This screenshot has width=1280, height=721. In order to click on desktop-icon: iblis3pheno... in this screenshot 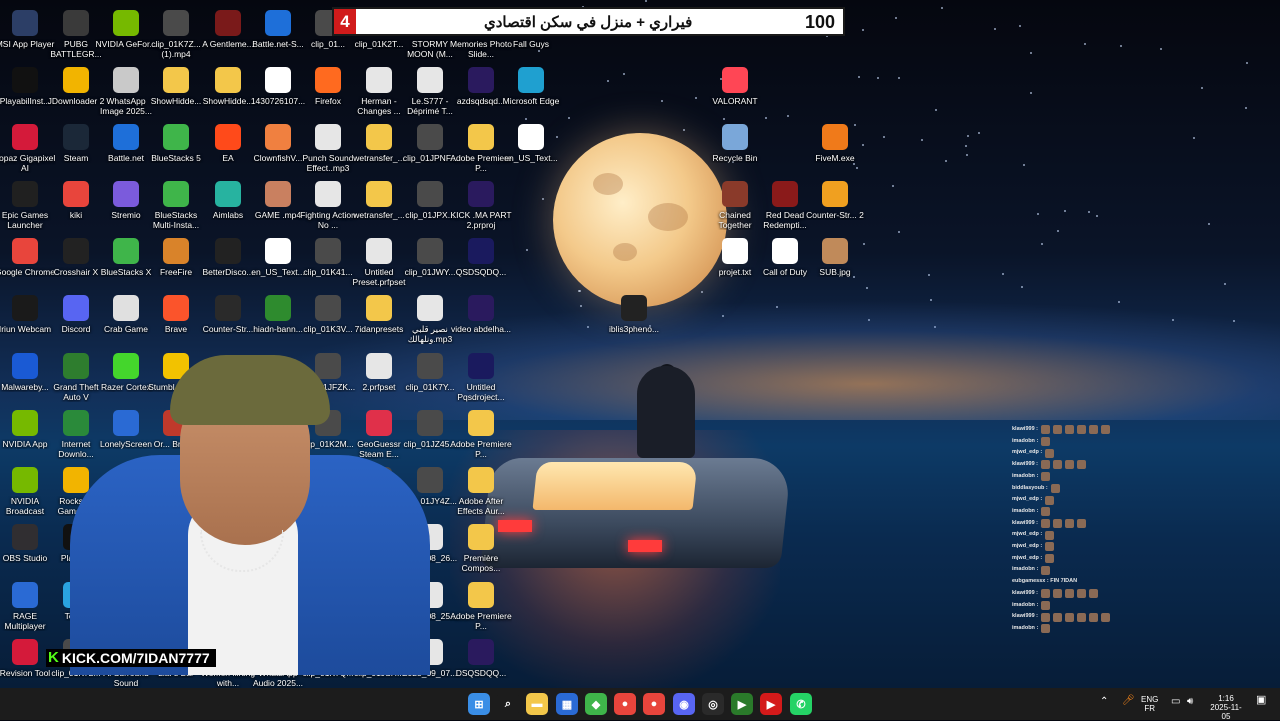, I will do `click(634, 314)`.